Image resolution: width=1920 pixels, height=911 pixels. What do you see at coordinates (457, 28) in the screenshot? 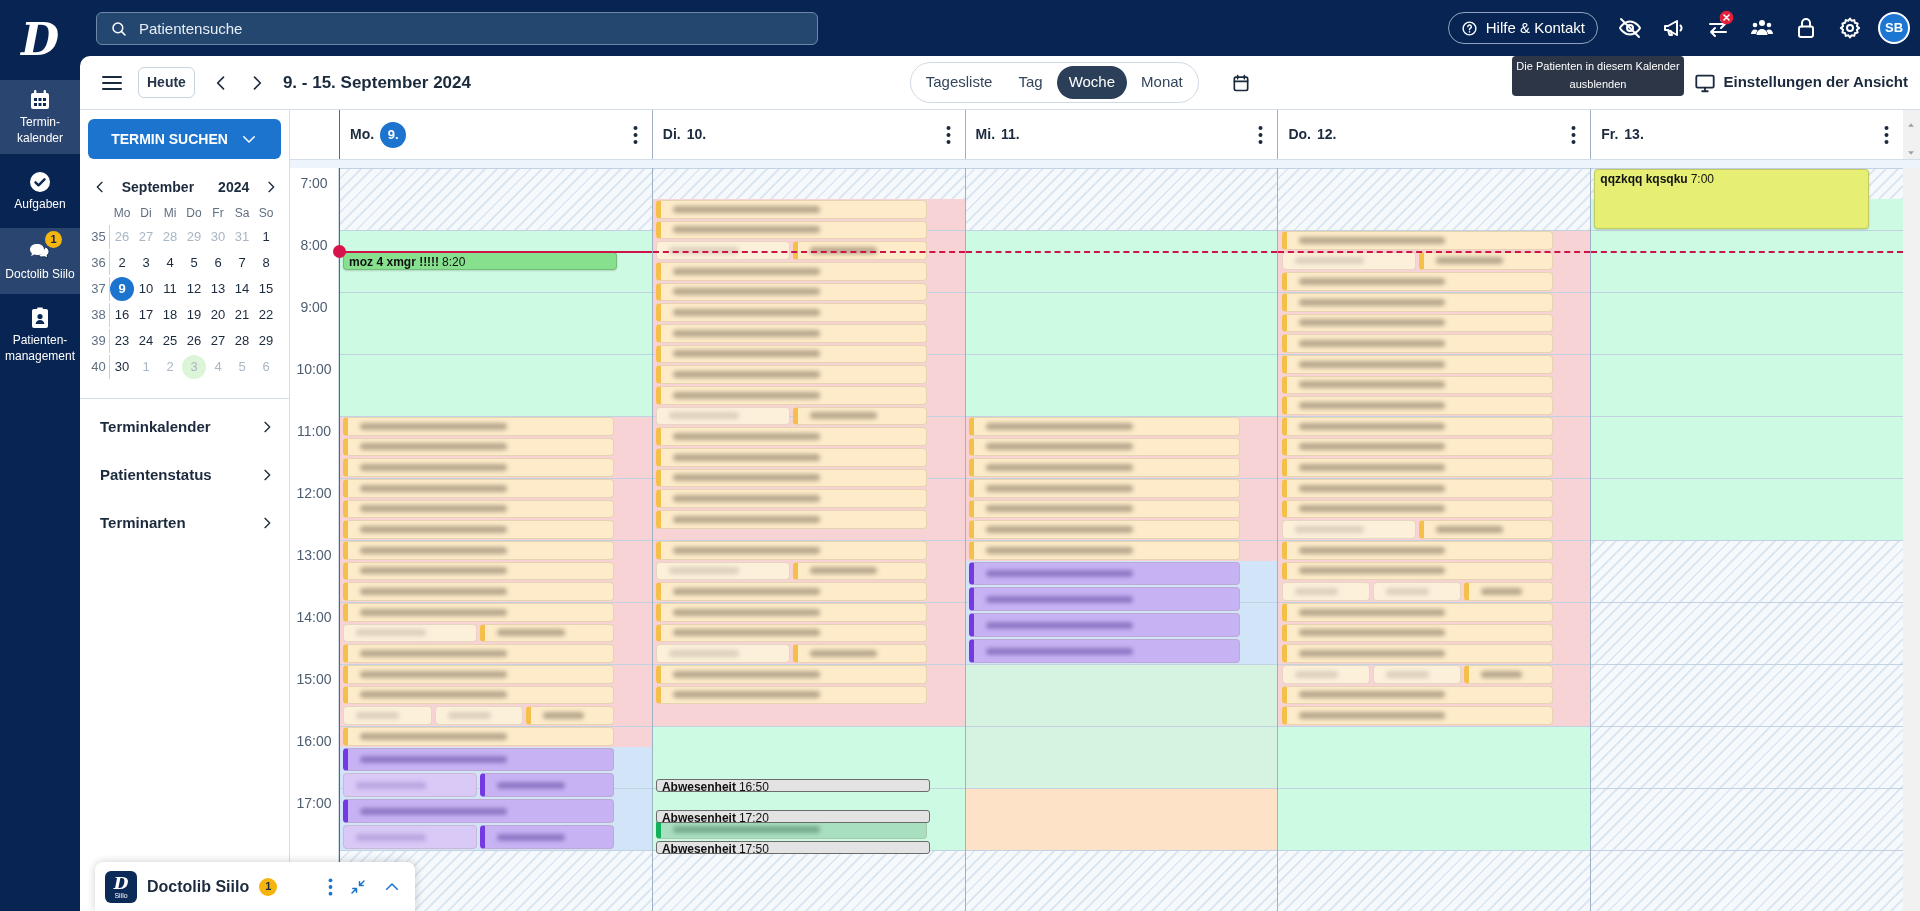
I see `search-field: Patientensuche` at bounding box center [457, 28].